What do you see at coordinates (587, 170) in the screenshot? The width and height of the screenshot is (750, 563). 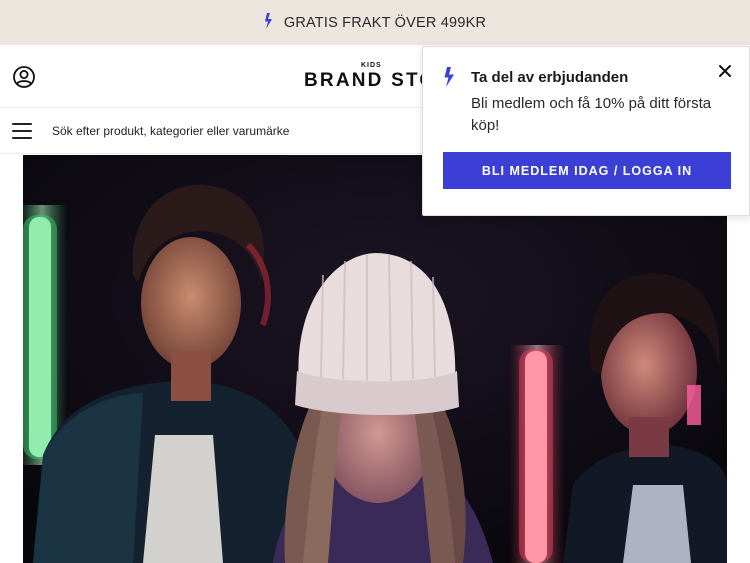 I see `join-member-button: BLI MEDLEM IDAG / LOGGA IN` at bounding box center [587, 170].